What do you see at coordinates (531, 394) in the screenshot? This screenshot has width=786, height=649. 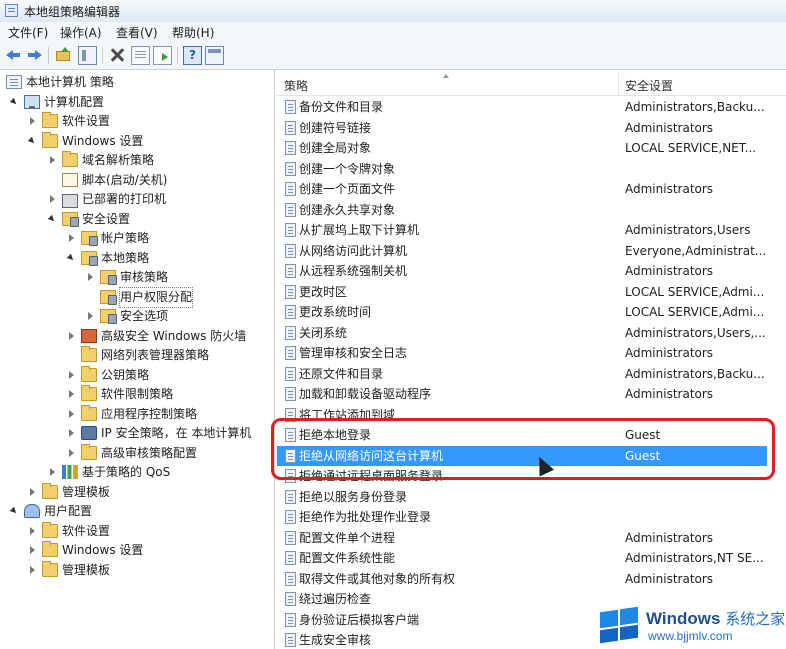 I see `policy-row: 加载和卸载设备驱动程序 Administrators` at bounding box center [531, 394].